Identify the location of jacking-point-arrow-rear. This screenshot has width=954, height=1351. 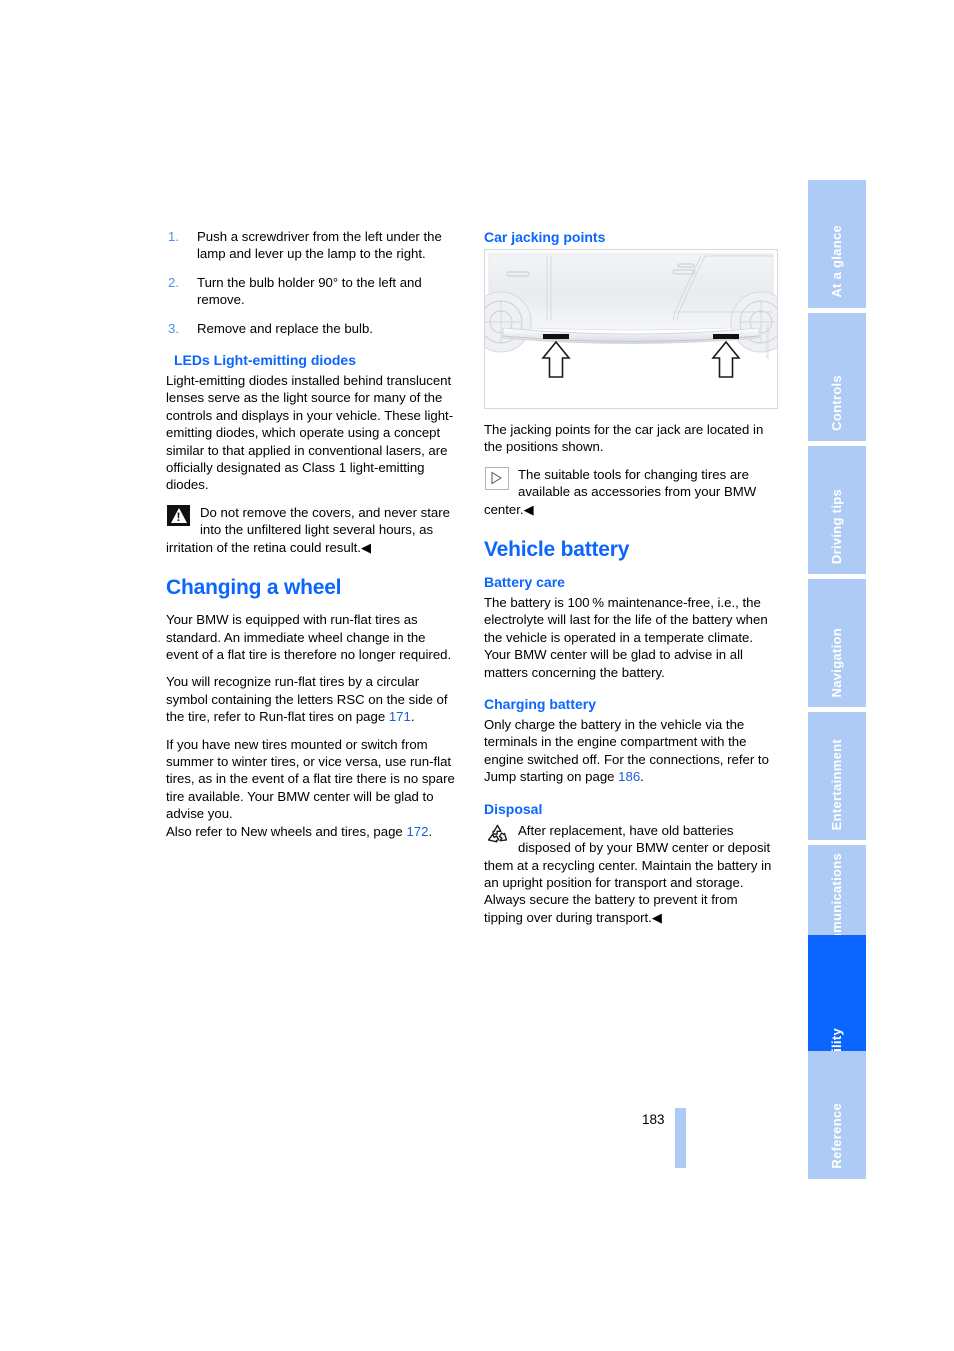
(726, 359).